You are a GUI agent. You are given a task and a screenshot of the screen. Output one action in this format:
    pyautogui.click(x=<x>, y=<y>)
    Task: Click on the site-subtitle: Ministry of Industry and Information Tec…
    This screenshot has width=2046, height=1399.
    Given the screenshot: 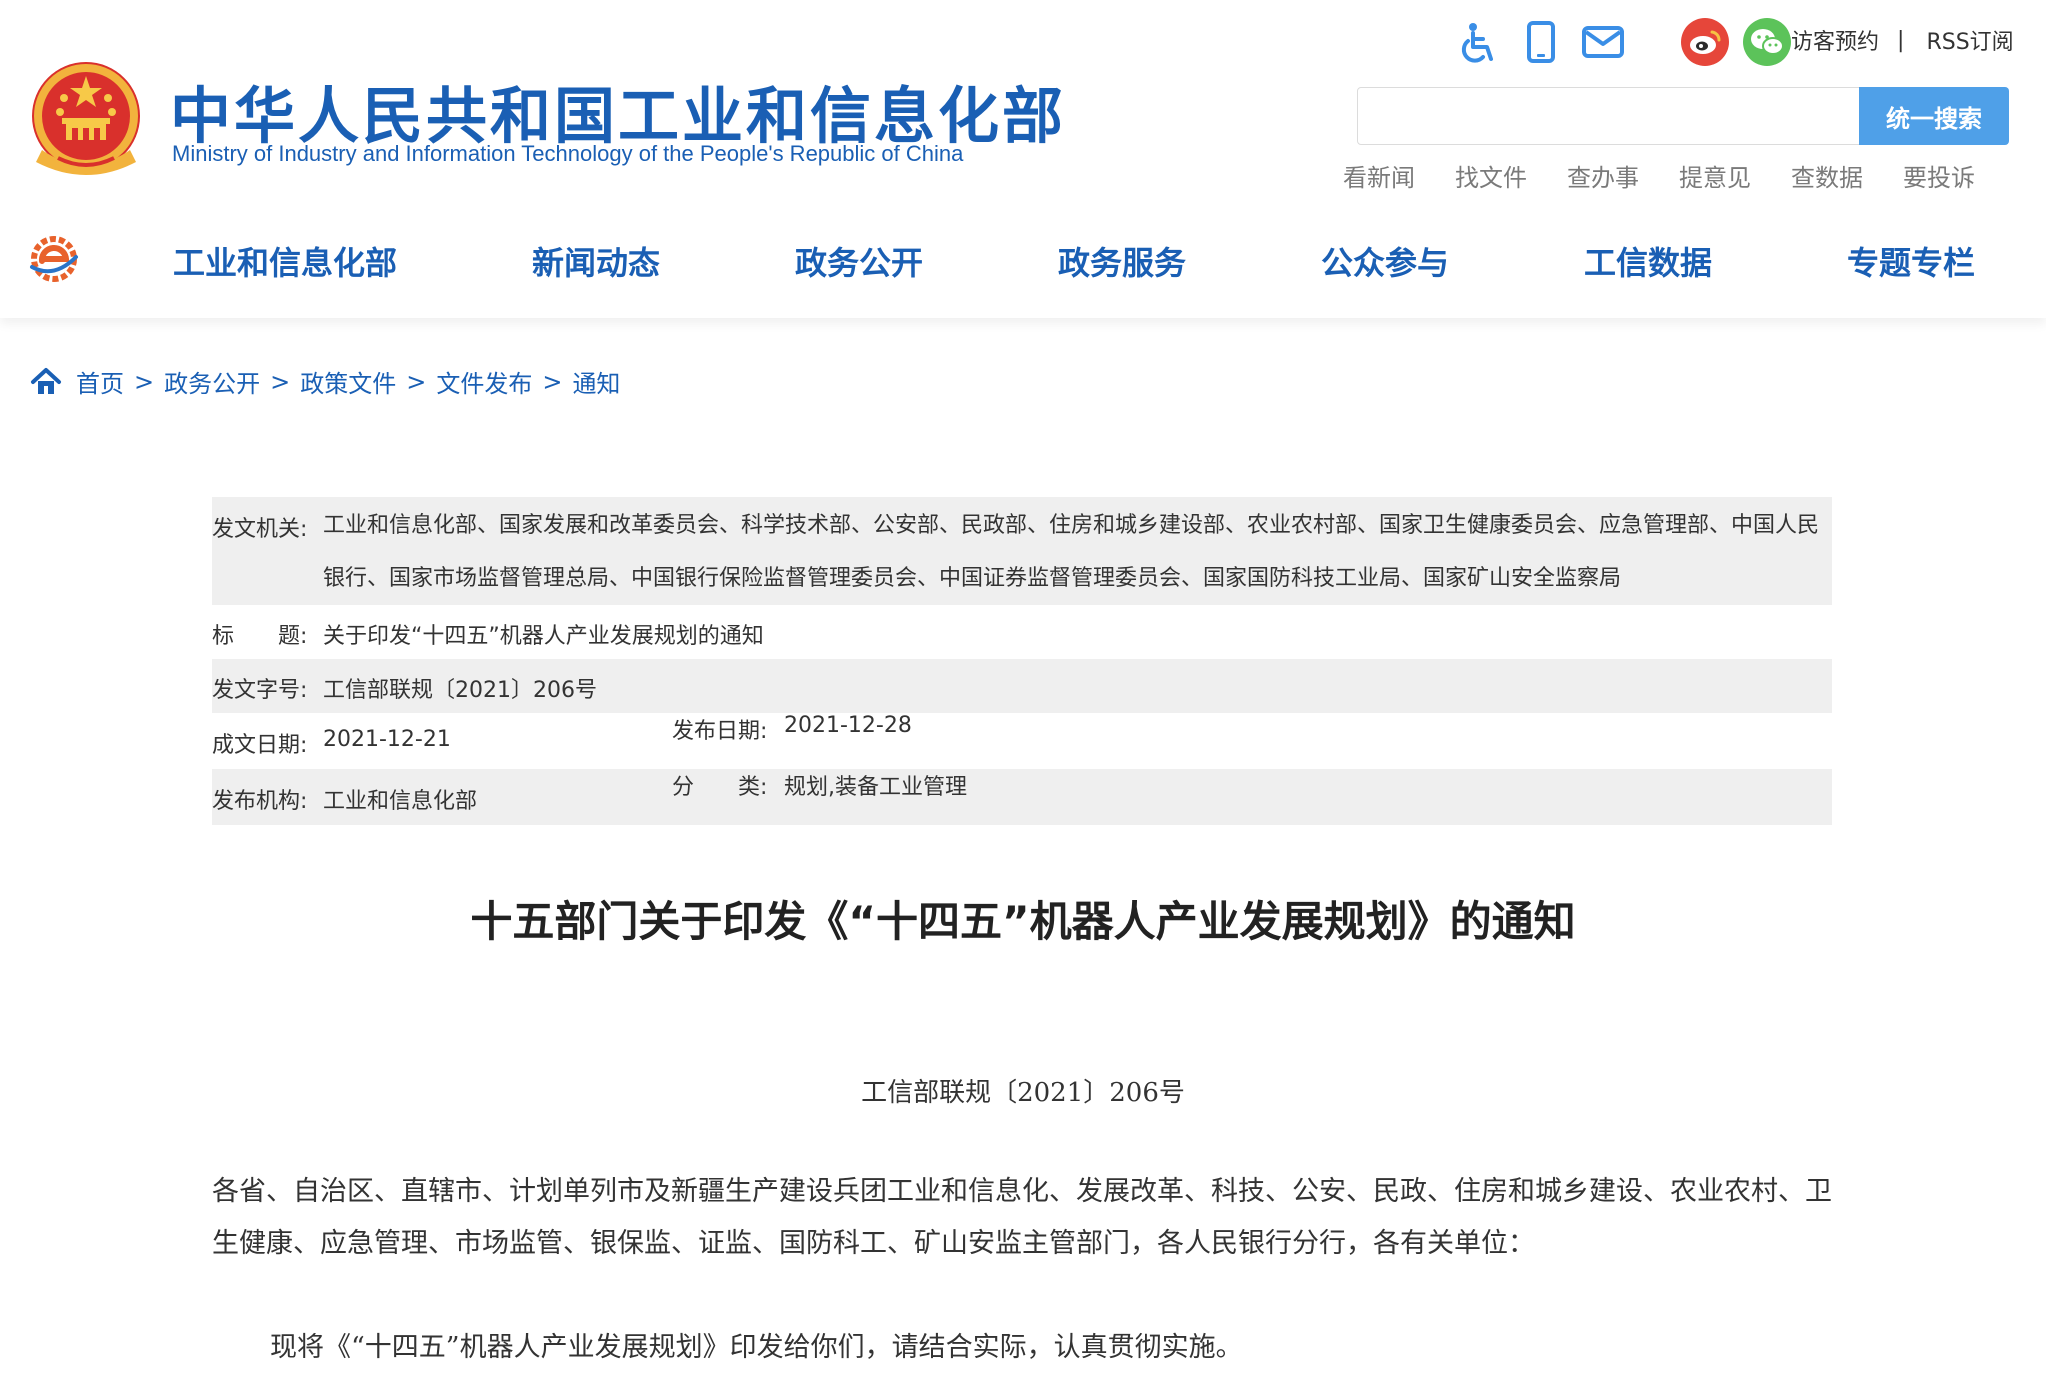 What is the action you would take?
    pyautogui.click(x=568, y=153)
    